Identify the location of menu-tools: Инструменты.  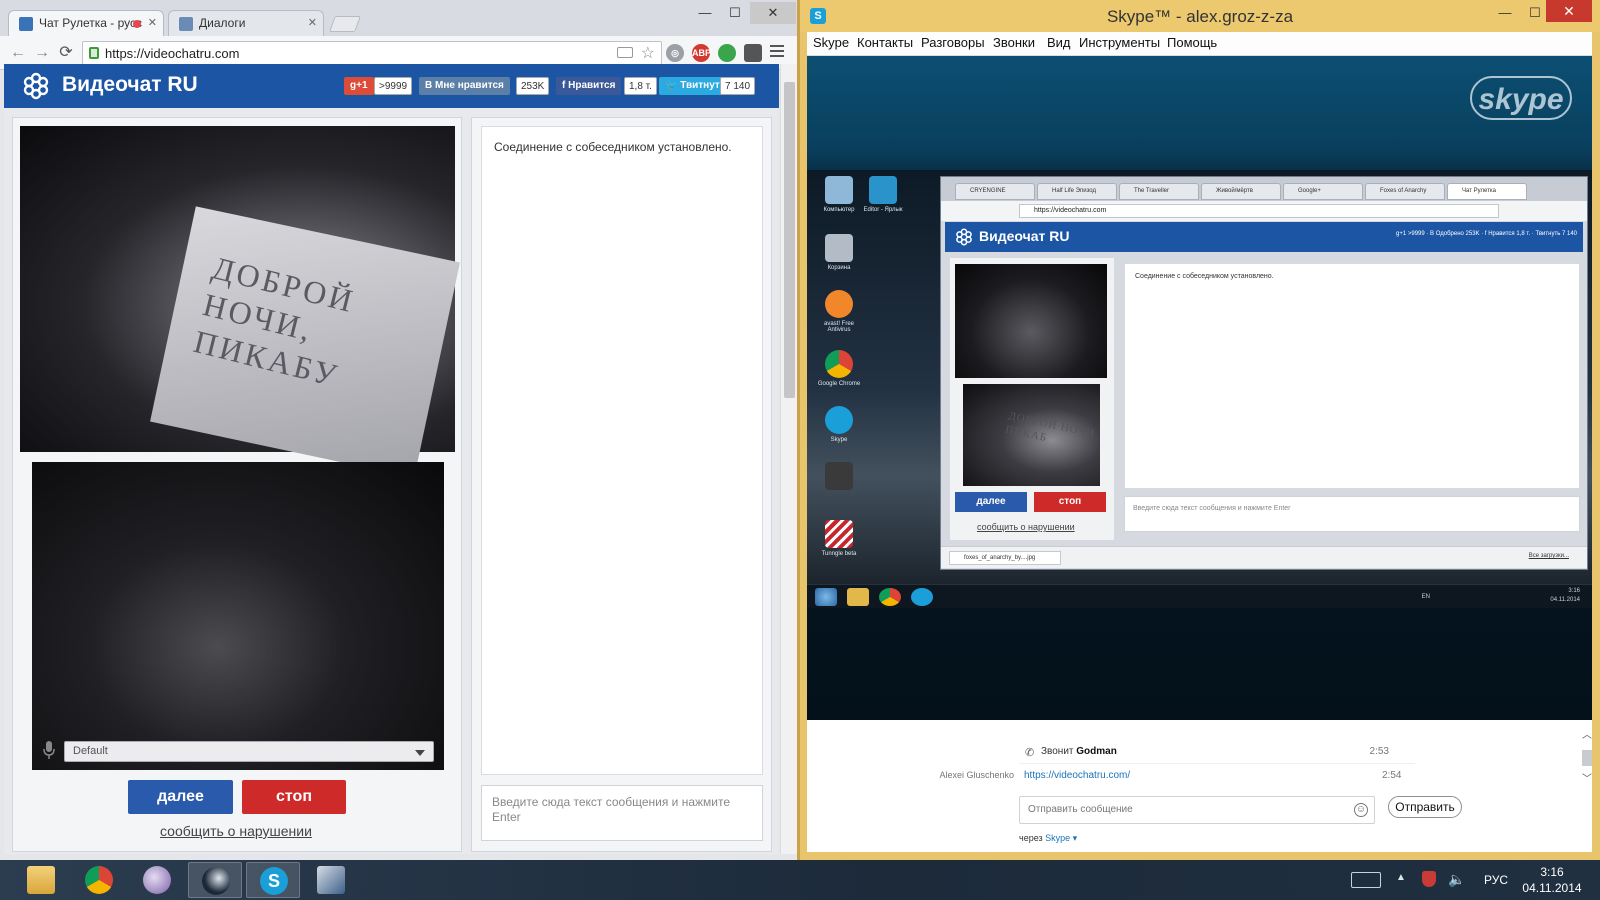
(1119, 42).